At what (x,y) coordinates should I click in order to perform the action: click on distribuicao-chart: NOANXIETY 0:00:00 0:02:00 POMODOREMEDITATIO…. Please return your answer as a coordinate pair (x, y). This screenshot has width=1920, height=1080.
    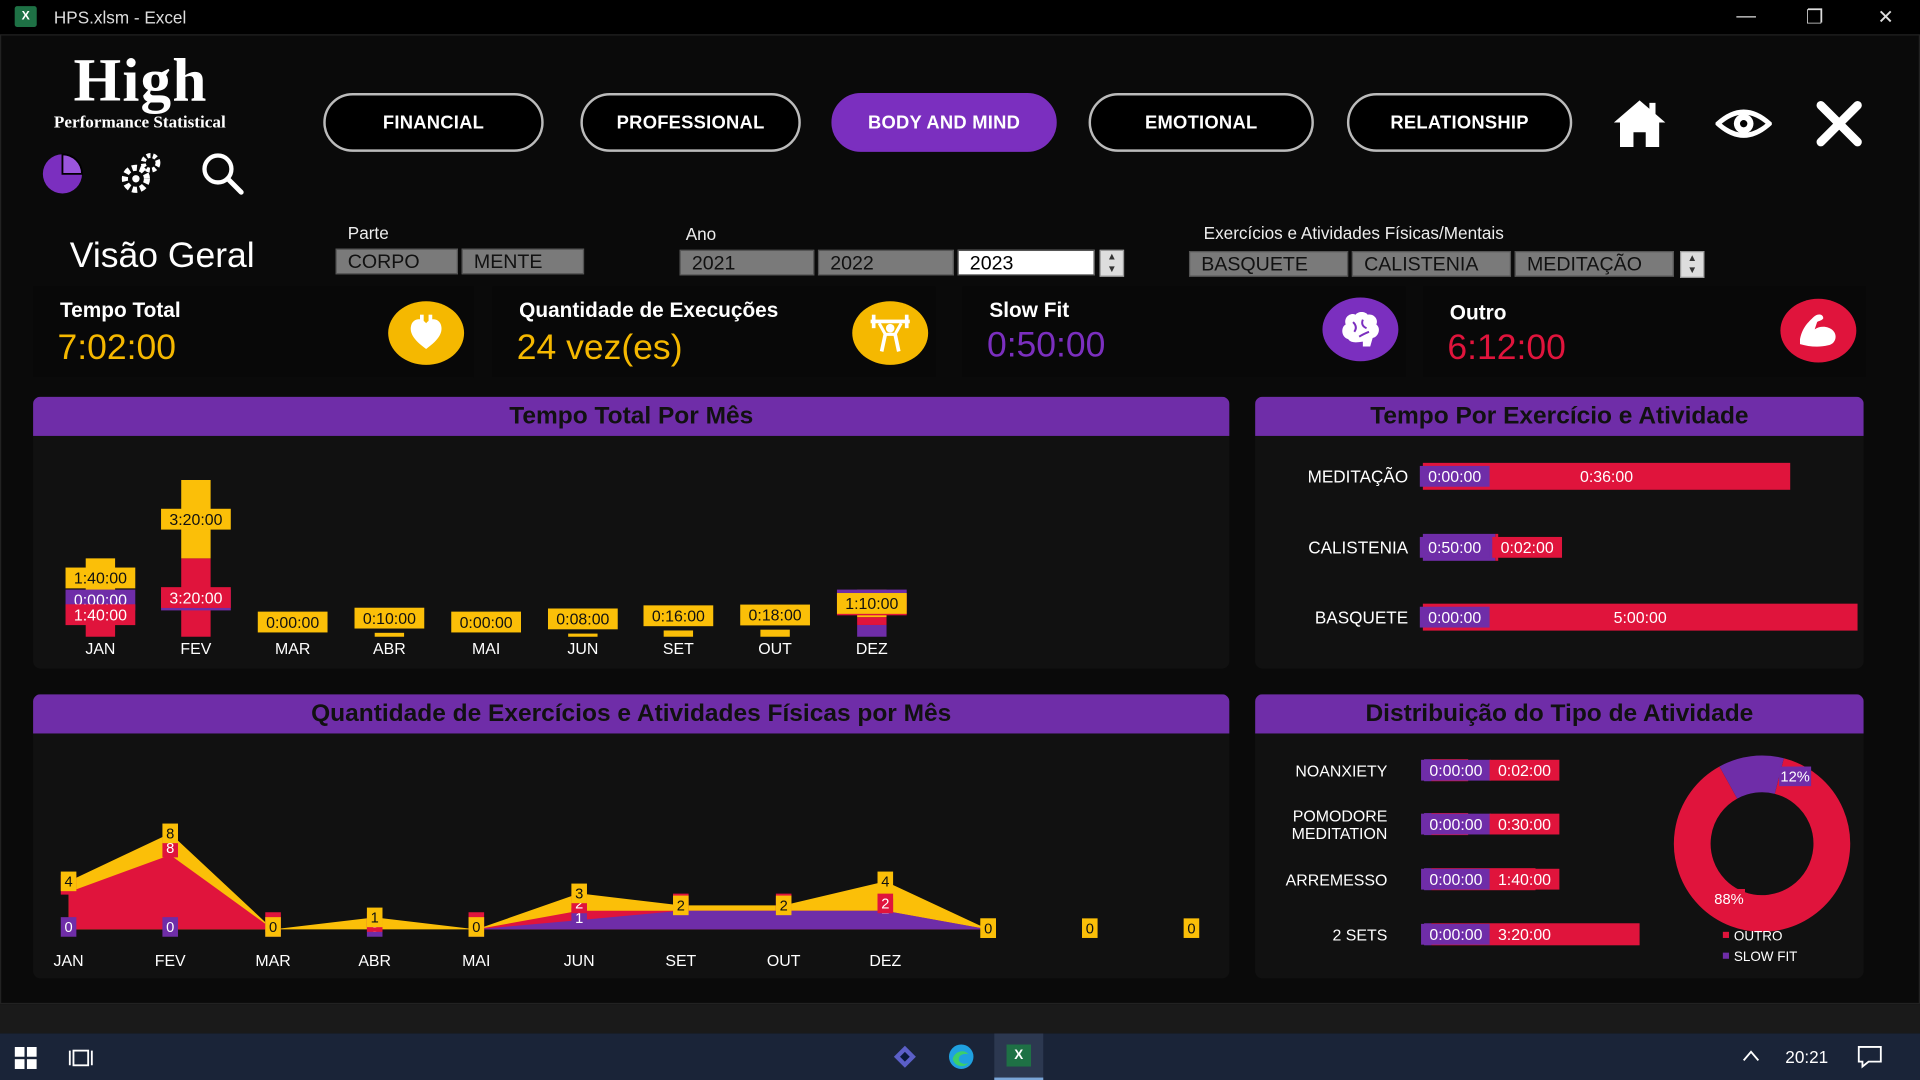
    Looking at the image, I should click on (1568, 859).